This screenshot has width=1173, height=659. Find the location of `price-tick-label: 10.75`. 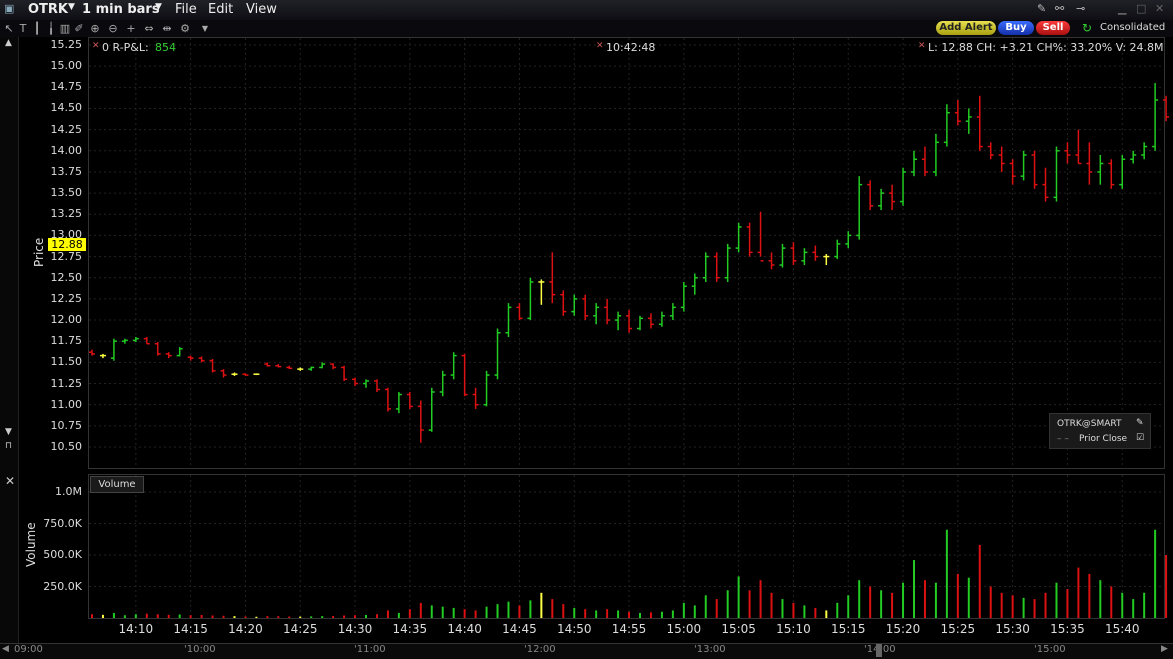

price-tick-label: 10.75 is located at coordinates (66, 425).